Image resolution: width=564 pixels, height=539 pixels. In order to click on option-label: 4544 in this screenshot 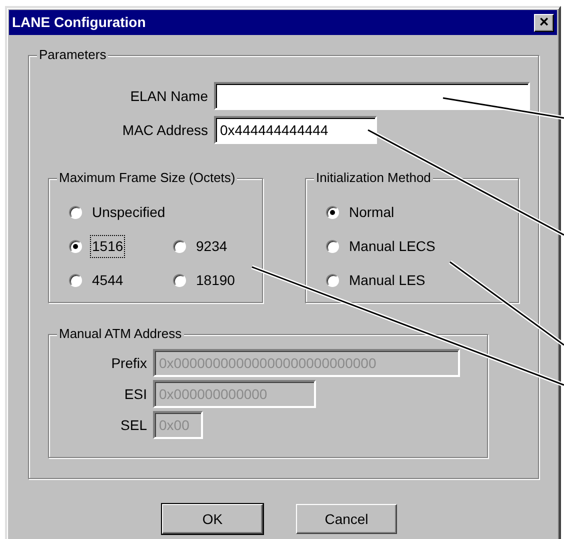, I will do `click(107, 280)`.